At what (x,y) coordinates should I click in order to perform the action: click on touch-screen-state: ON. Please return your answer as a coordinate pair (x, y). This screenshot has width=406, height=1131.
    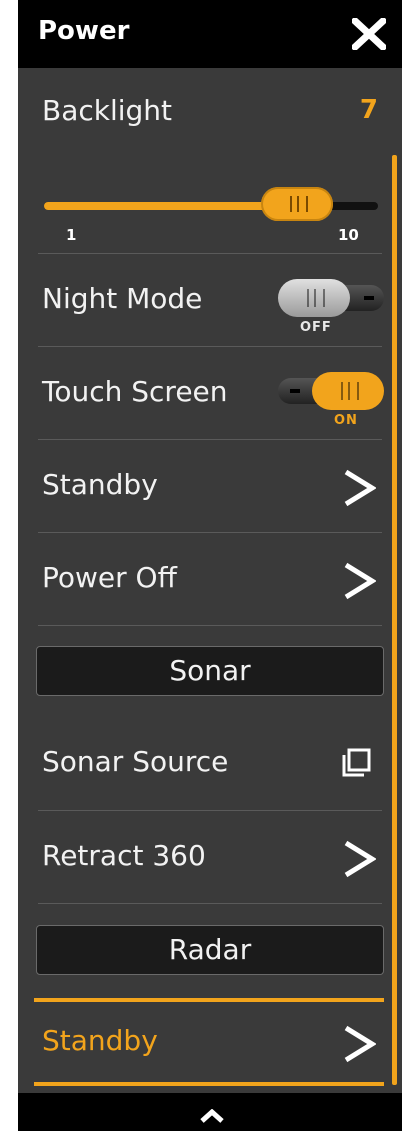
    Looking at the image, I should click on (346, 420).